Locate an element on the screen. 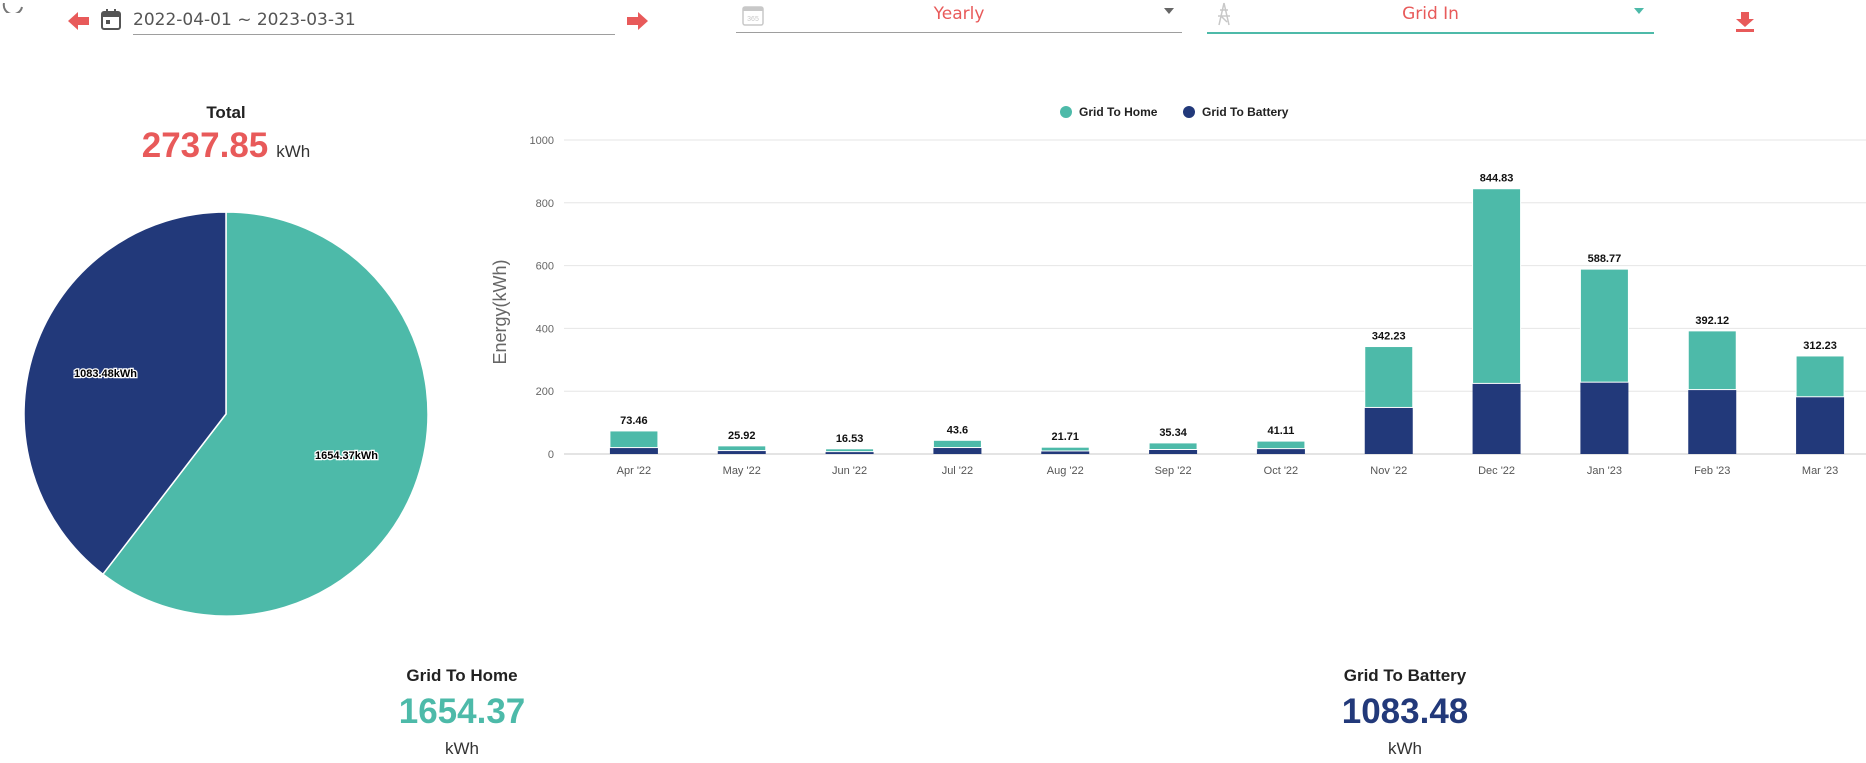  summary-battery-value: 1083.48 is located at coordinates (1405, 711).